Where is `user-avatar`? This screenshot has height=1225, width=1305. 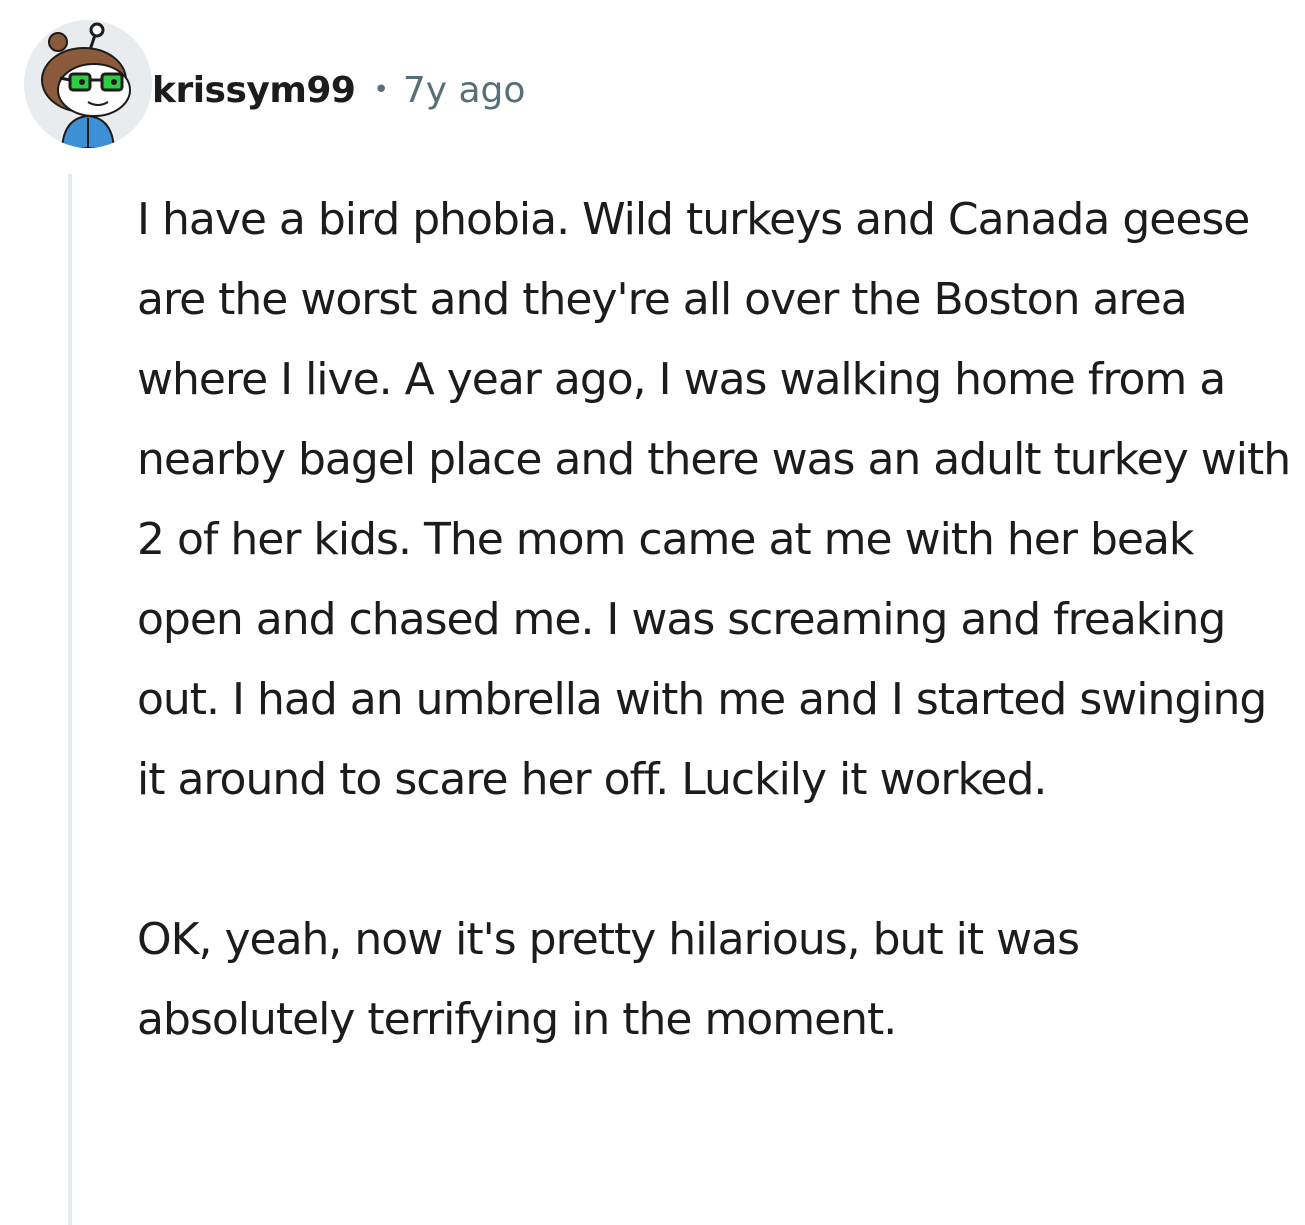
user-avatar is located at coordinates (88, 84).